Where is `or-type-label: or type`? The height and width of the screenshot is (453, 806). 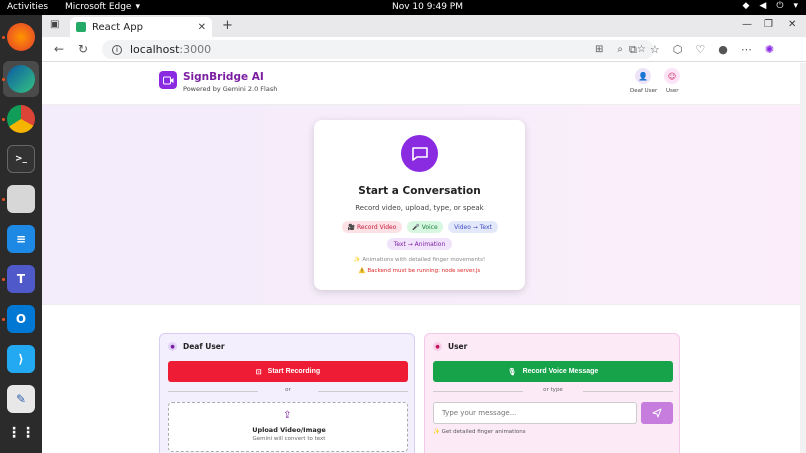
or-type-label: or type is located at coordinates (553, 390).